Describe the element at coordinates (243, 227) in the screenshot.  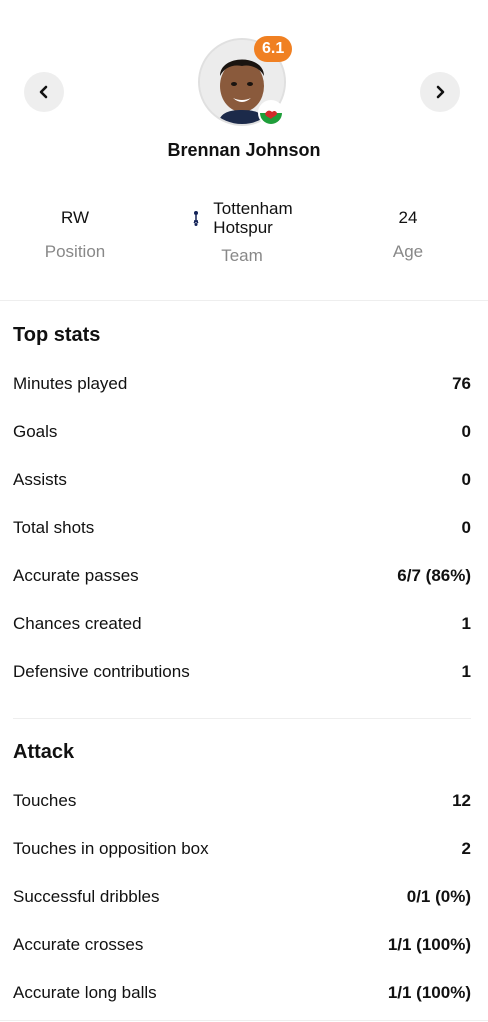
I see `team-name-line2: Hotspur` at that location.